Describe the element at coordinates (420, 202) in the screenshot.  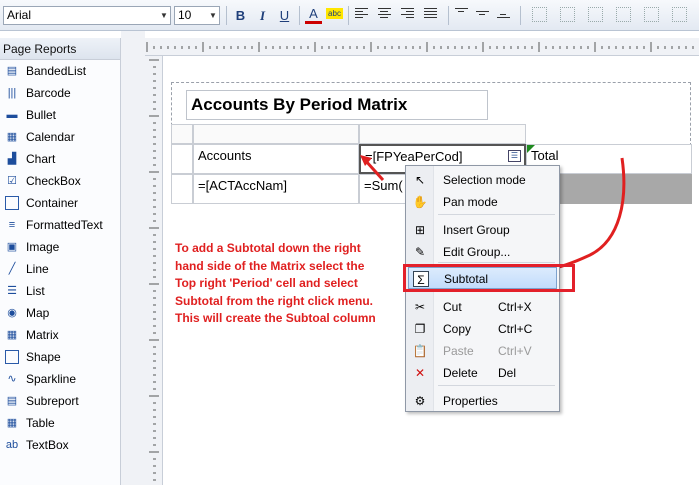
I see `hand-icon: ✋` at that location.